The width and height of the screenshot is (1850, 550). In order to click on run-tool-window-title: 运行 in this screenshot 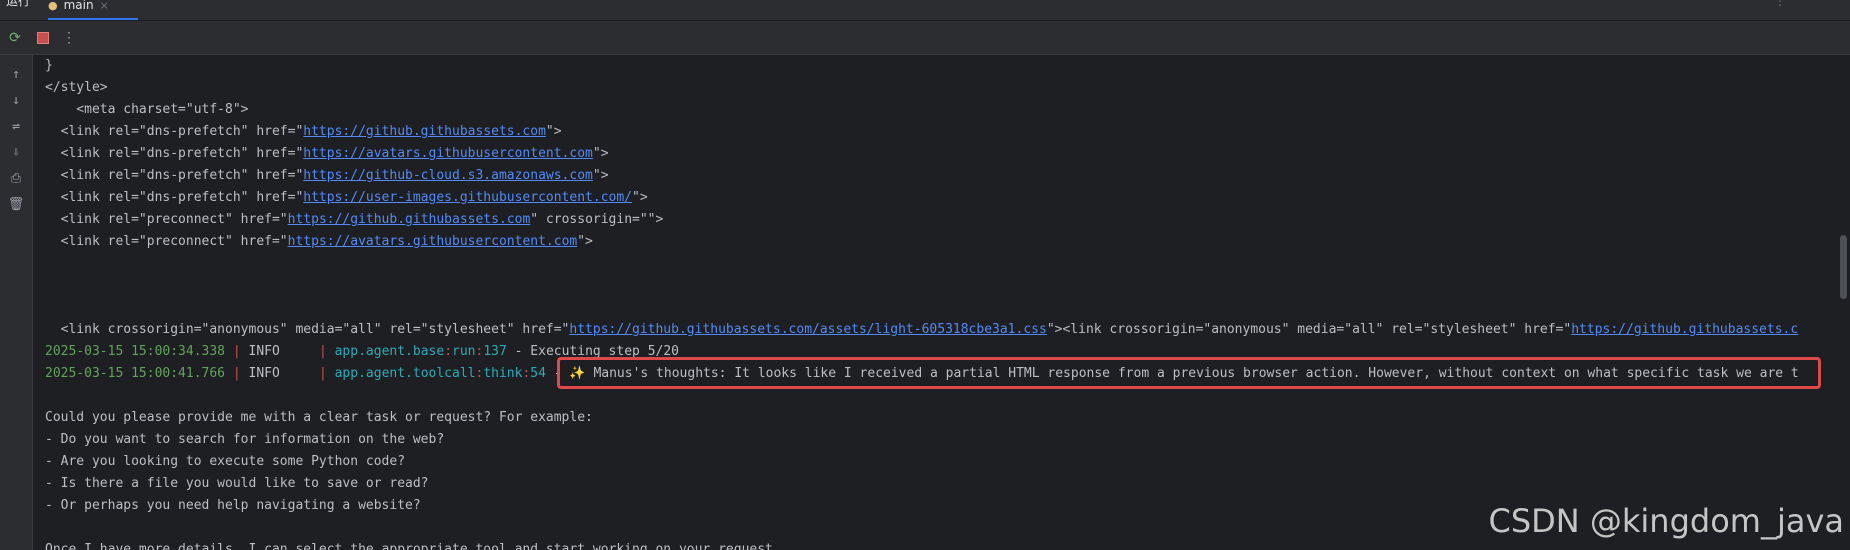, I will do `click(18, 4)`.